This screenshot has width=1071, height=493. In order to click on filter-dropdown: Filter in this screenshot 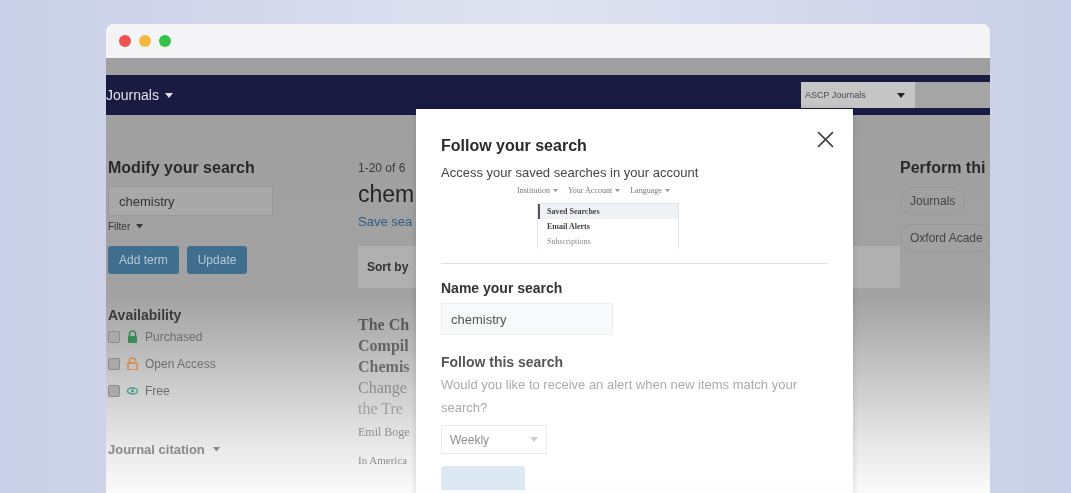, I will do `click(119, 226)`.